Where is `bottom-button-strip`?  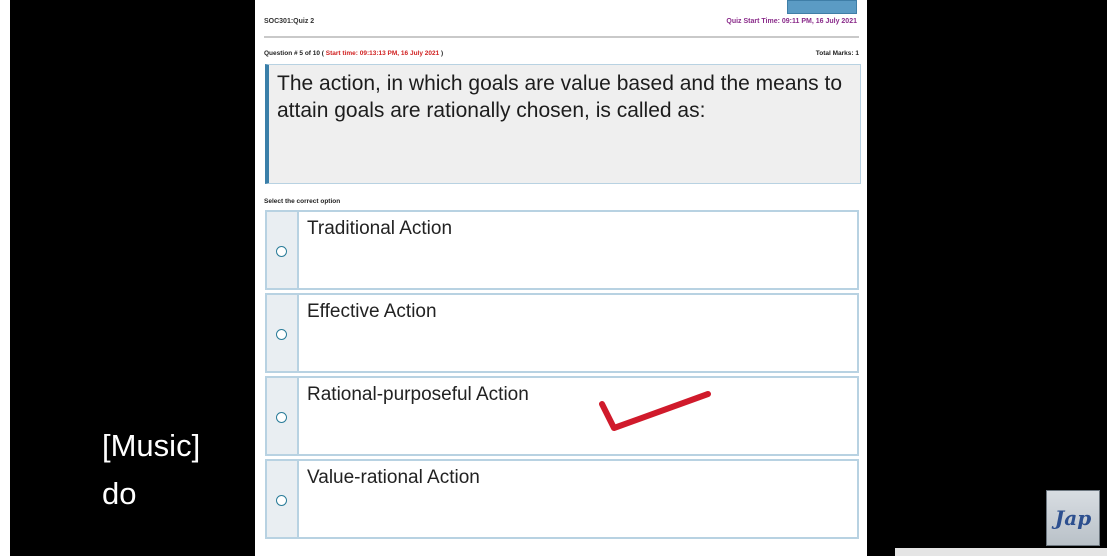
bottom-button-strip is located at coordinates (1001, 552).